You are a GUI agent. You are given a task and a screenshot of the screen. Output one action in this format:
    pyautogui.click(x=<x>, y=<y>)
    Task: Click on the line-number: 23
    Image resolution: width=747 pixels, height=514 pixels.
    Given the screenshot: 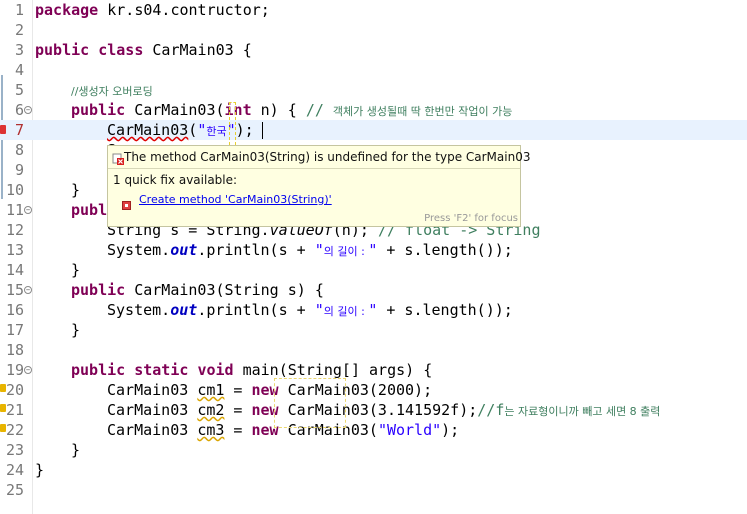 What is the action you would take?
    pyautogui.click(x=14, y=450)
    